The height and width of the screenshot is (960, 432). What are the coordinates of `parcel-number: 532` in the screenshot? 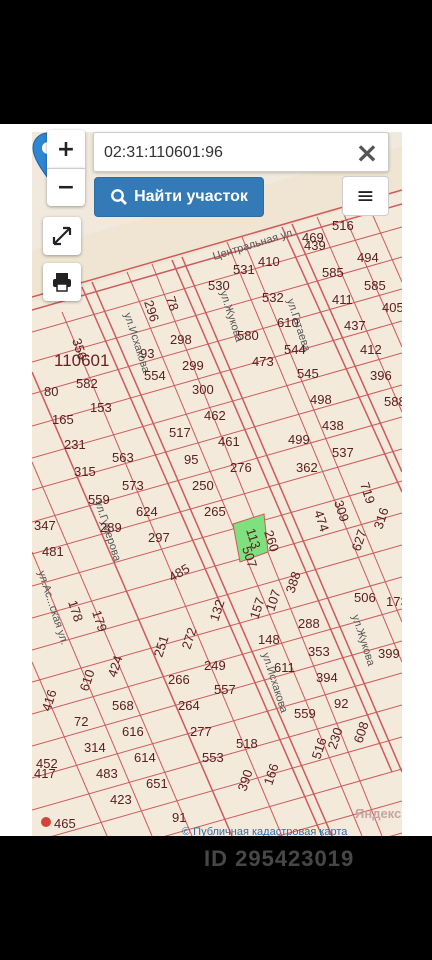 It's located at (273, 297).